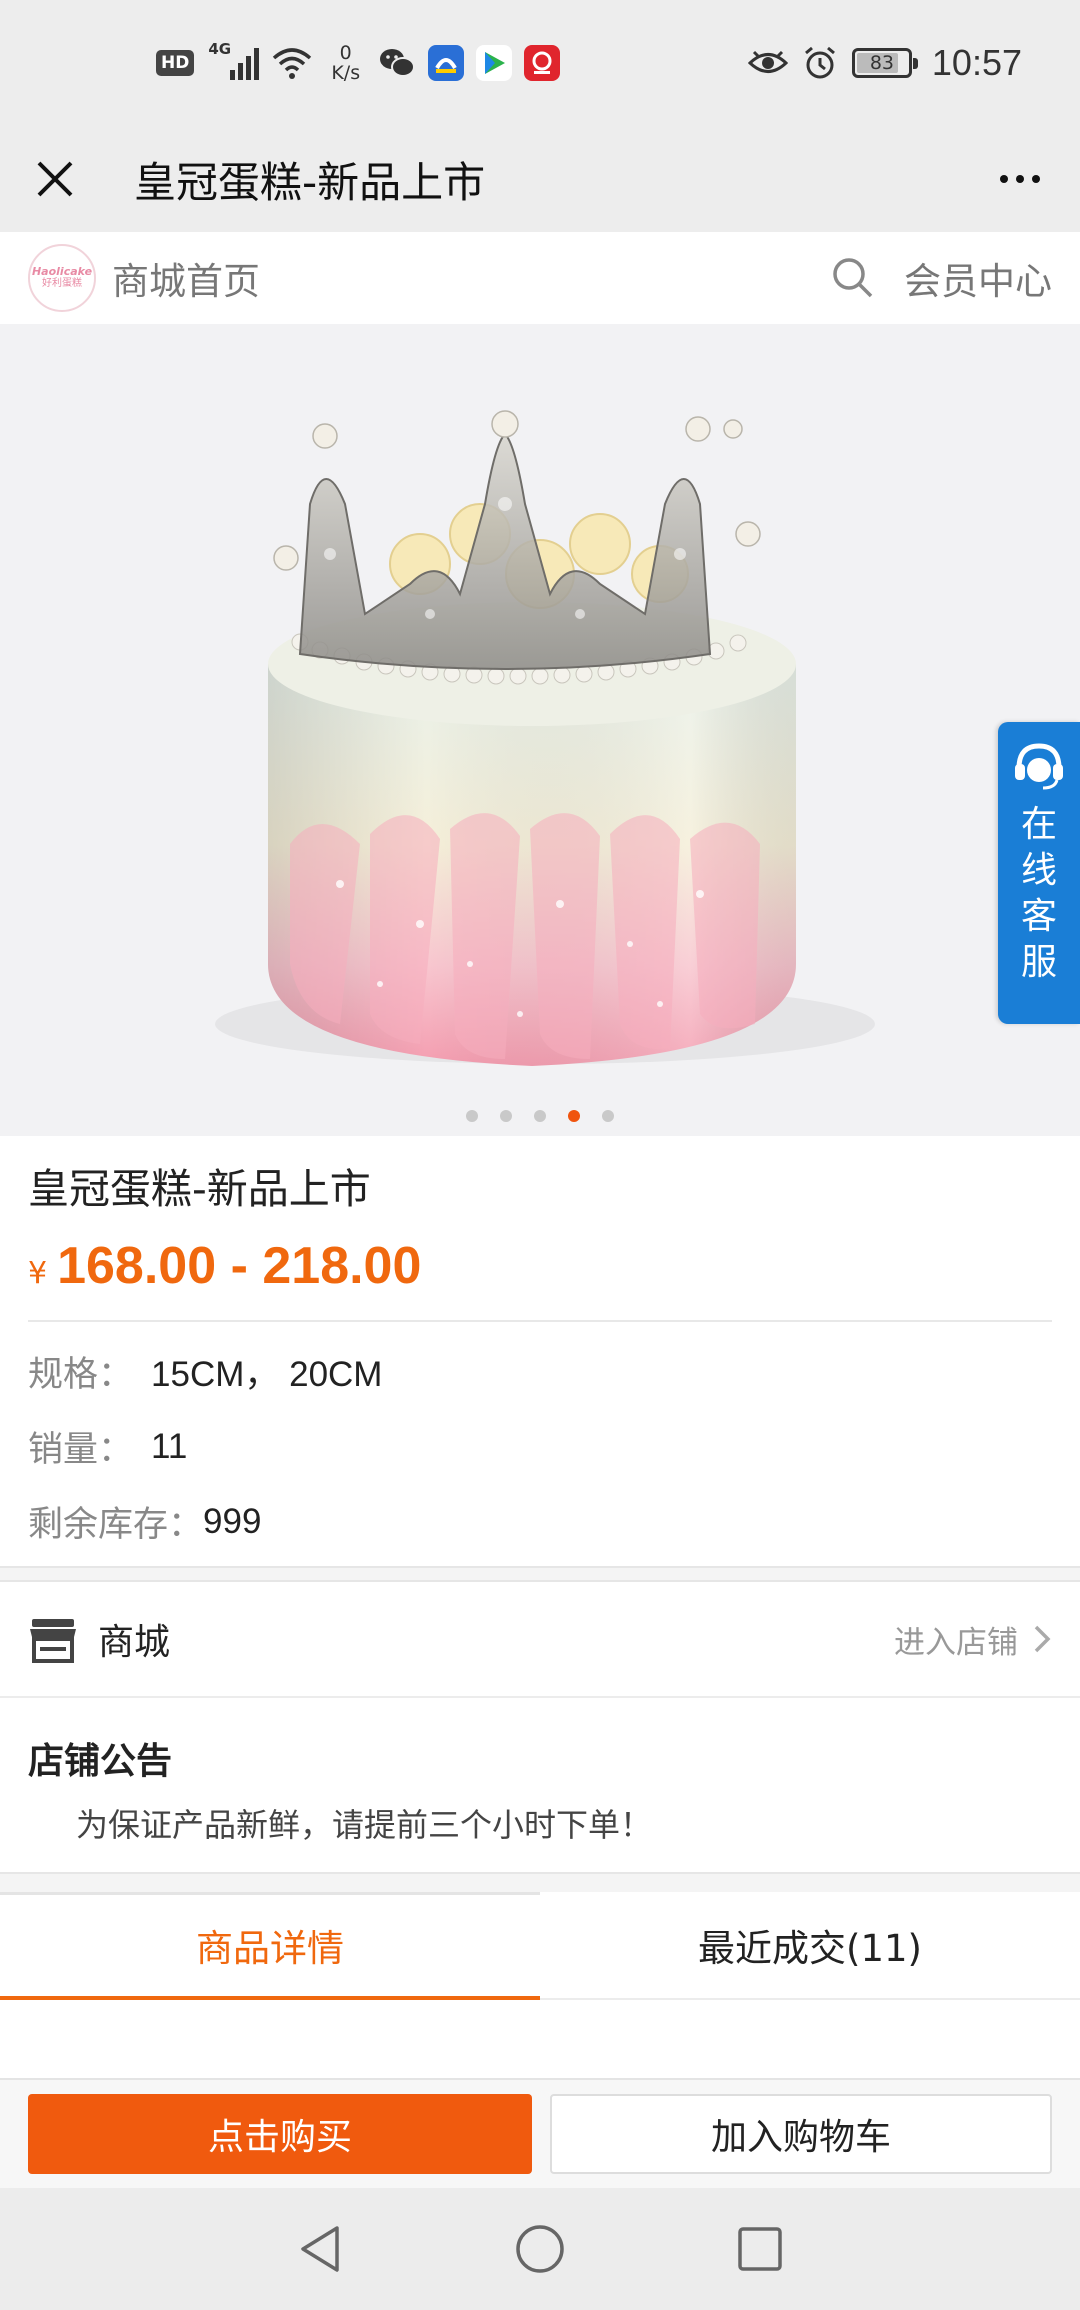 Image resolution: width=1080 pixels, height=2310 pixels. Describe the element at coordinates (38, 1273) in the screenshot. I see `currency-symbol: ¥` at that location.